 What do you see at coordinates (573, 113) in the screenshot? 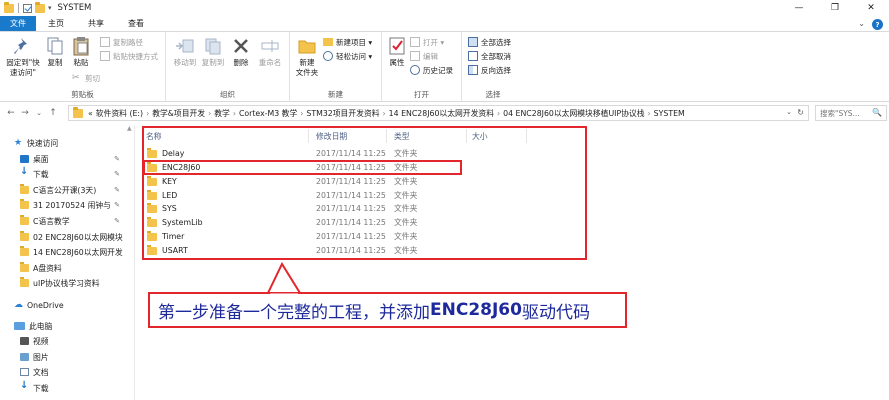
I see `breadcrumb-item: 04 ENC28J60以太网模块移植UIP协议栈` at bounding box center [573, 113].